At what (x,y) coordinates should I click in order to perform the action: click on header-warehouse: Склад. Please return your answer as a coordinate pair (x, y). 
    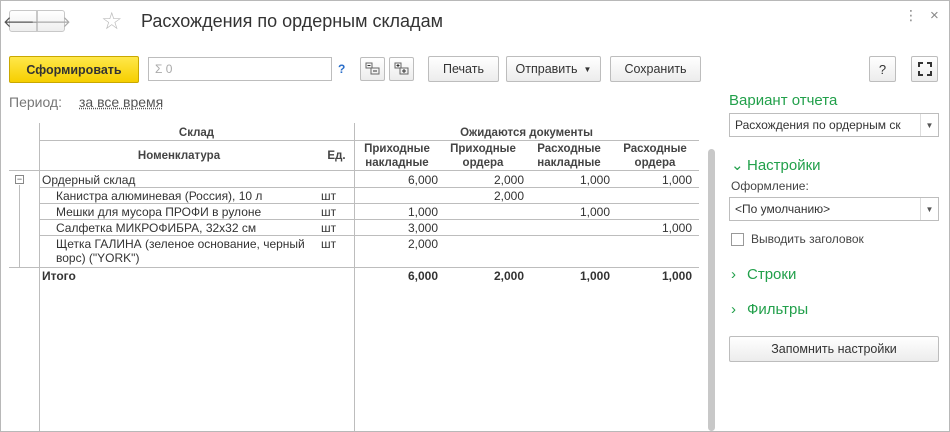
    Looking at the image, I should click on (196, 133).